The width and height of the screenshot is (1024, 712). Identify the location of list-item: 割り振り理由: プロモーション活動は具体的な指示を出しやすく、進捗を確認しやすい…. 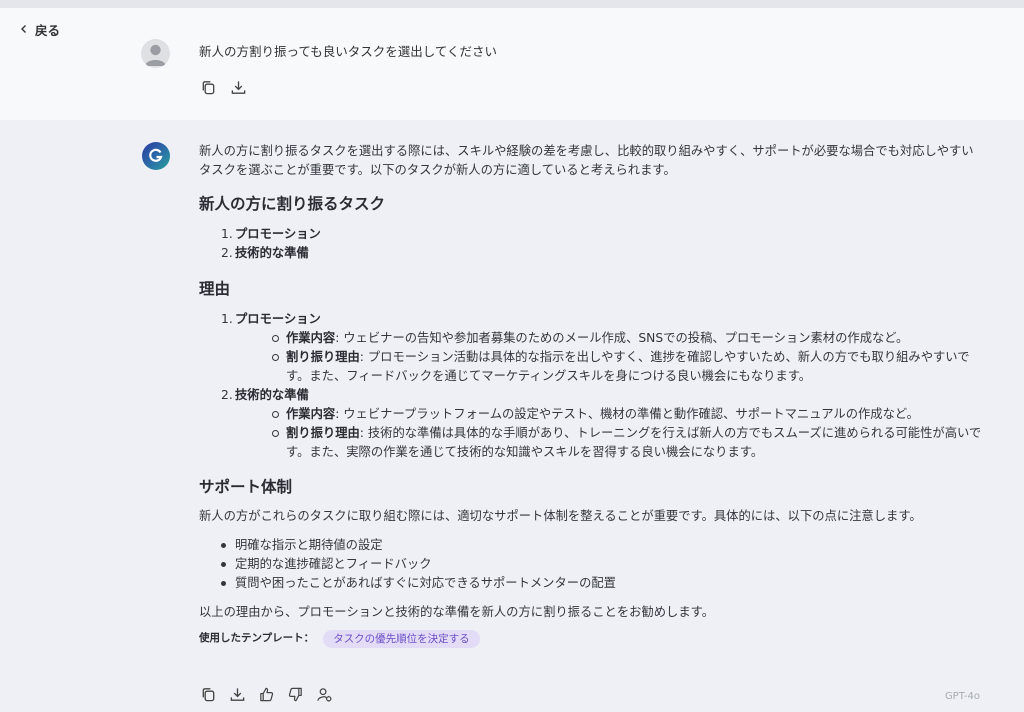
(627, 367).